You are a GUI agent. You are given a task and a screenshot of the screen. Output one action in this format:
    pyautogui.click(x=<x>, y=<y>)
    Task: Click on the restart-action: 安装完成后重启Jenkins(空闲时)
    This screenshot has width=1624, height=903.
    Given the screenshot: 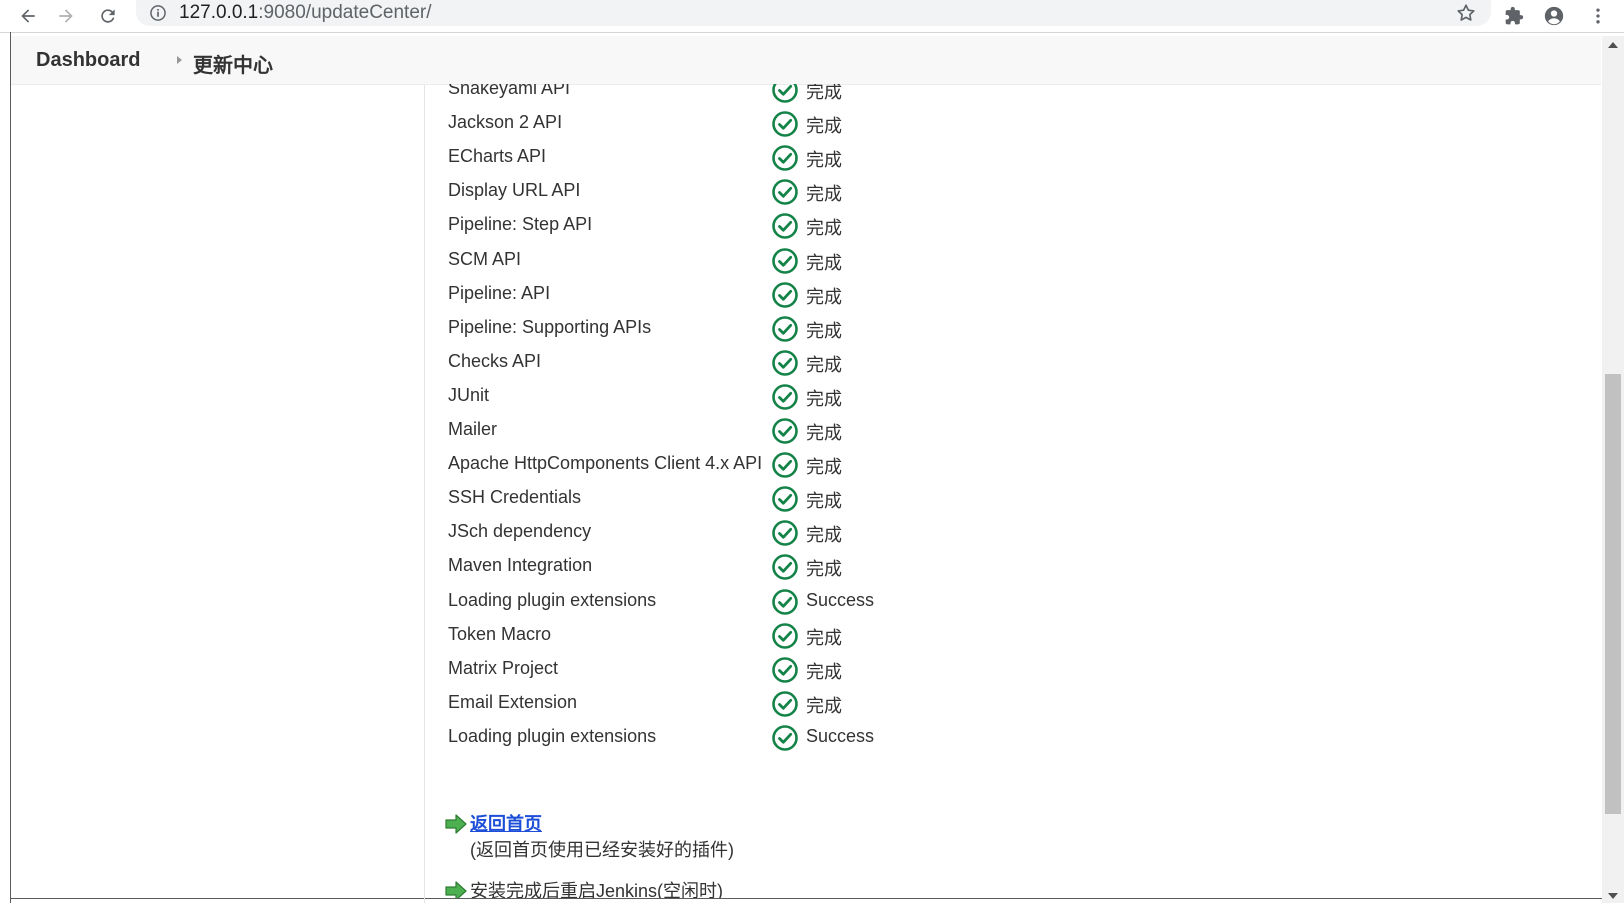 What is the action you would take?
    pyautogui.click(x=645, y=887)
    